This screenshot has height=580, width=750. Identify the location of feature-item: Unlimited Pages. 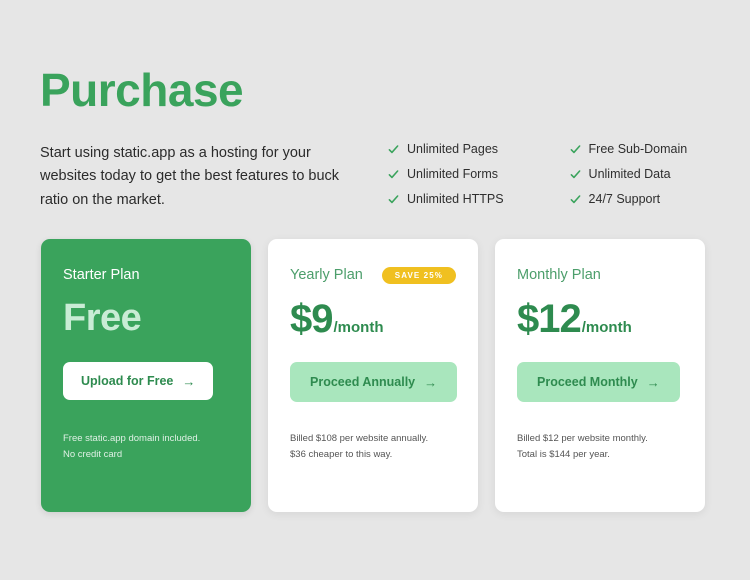
(446, 149).